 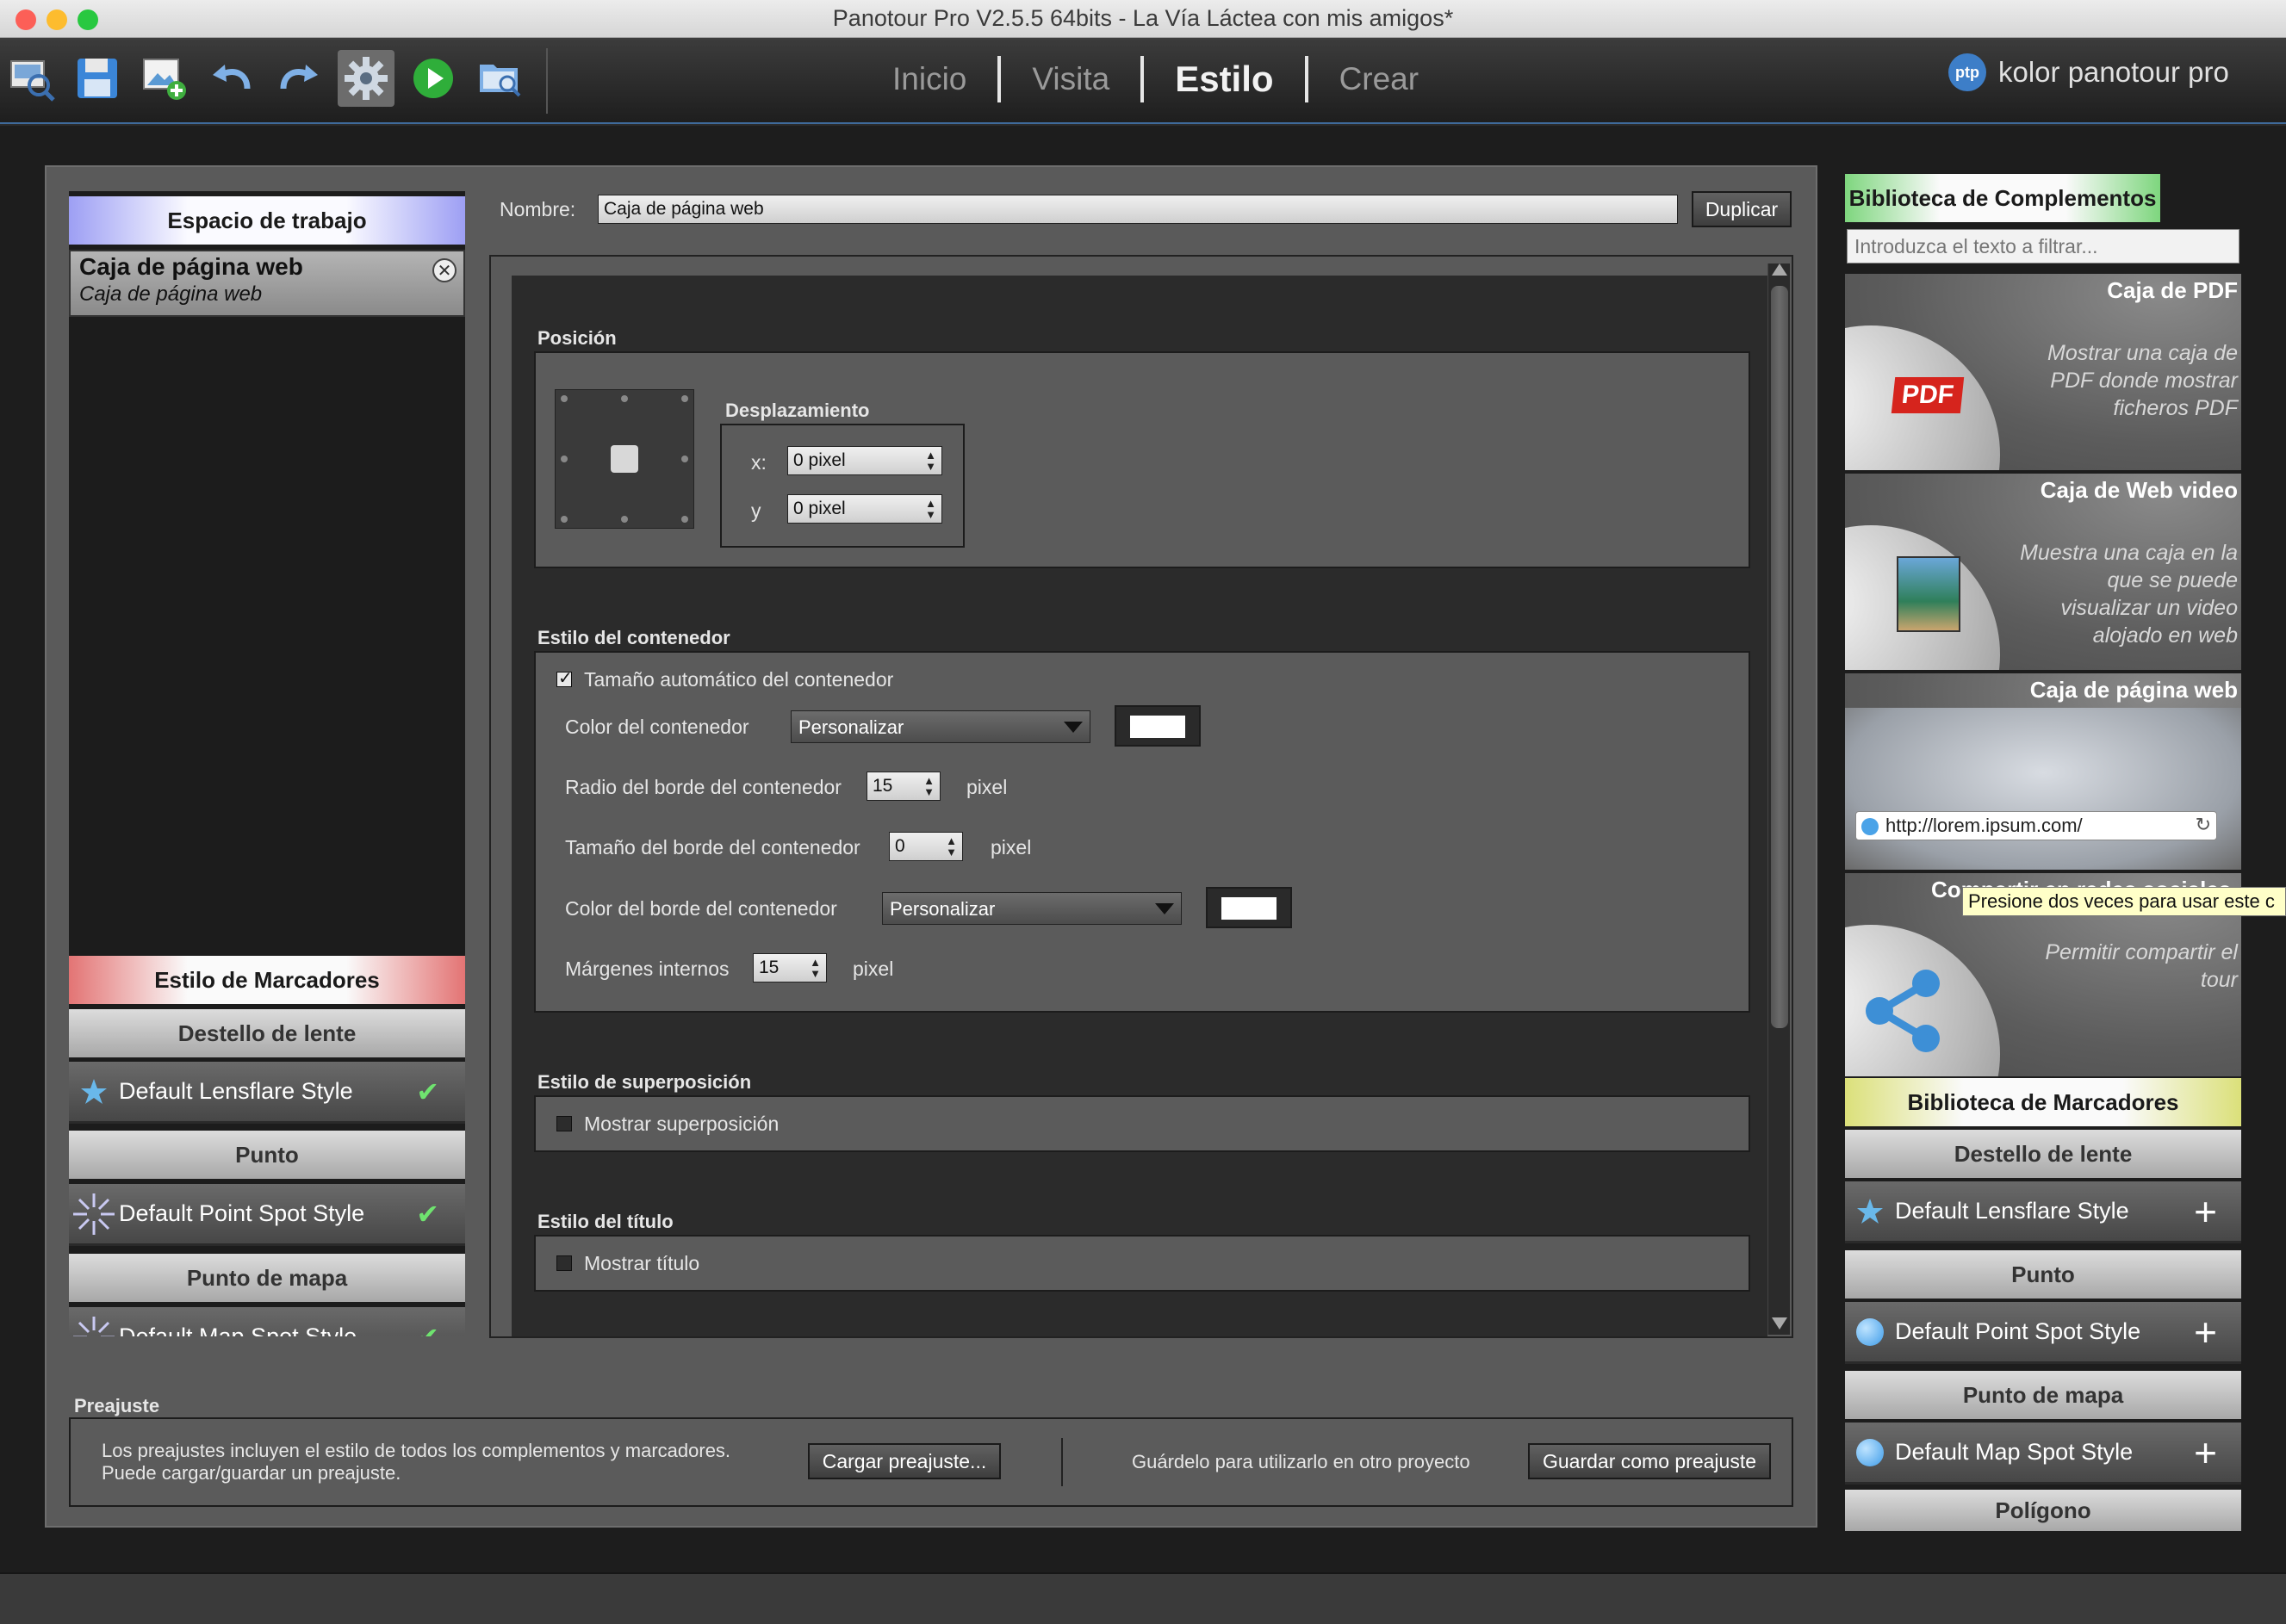 I want to click on library-category-polygon: Polígono, so click(x=2043, y=1510).